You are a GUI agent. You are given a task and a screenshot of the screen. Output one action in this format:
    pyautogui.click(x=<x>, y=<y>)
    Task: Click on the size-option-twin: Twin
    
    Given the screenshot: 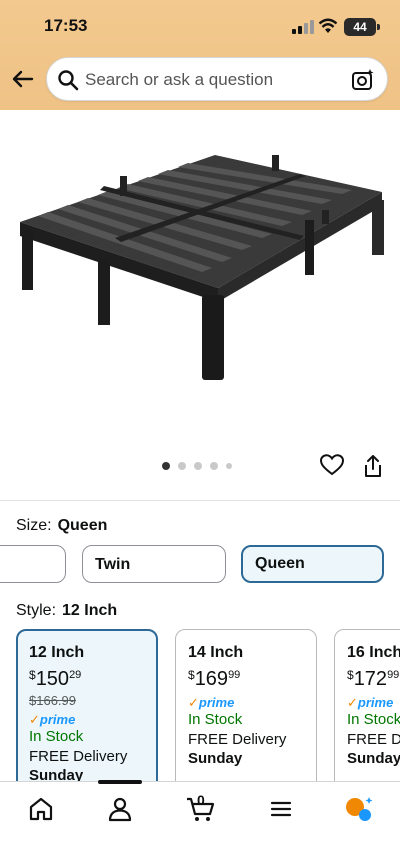 What is the action you would take?
    pyautogui.click(x=154, y=564)
    